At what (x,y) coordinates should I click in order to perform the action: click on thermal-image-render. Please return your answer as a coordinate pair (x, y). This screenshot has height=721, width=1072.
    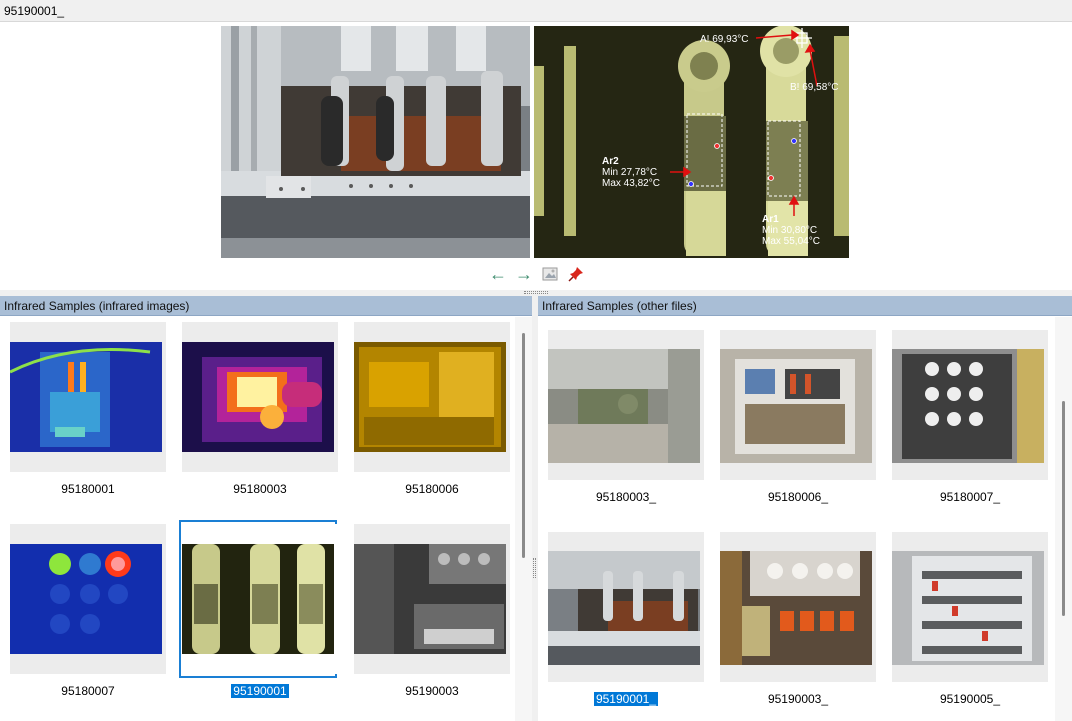
    Looking at the image, I should click on (691, 142).